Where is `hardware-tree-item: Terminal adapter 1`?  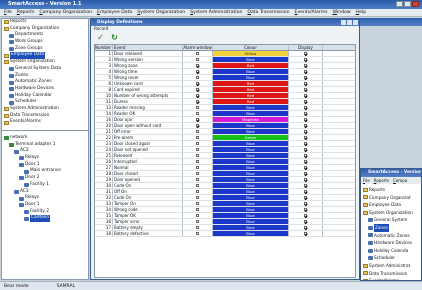 hardware-tree-item: Terminal adapter 1 is located at coordinates (45, 145).